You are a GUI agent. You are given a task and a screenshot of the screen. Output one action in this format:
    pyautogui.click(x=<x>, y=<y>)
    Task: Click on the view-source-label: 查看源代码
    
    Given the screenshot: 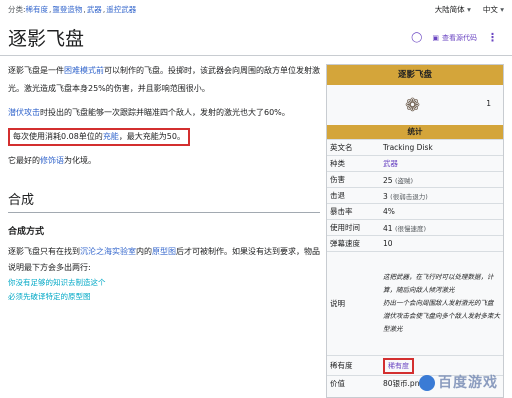 What is the action you would take?
    pyautogui.click(x=459, y=37)
    